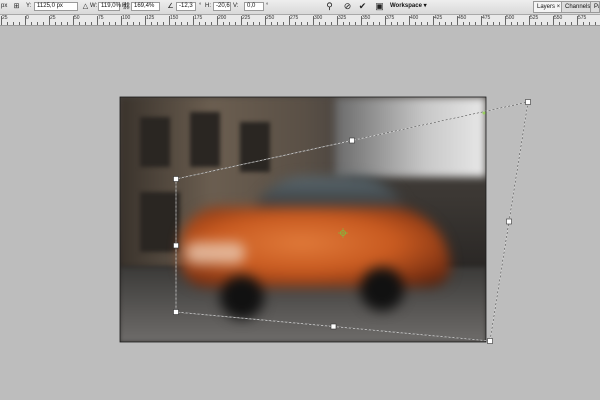  What do you see at coordinates (176, 179) in the screenshot?
I see `handle-top-left` at bounding box center [176, 179].